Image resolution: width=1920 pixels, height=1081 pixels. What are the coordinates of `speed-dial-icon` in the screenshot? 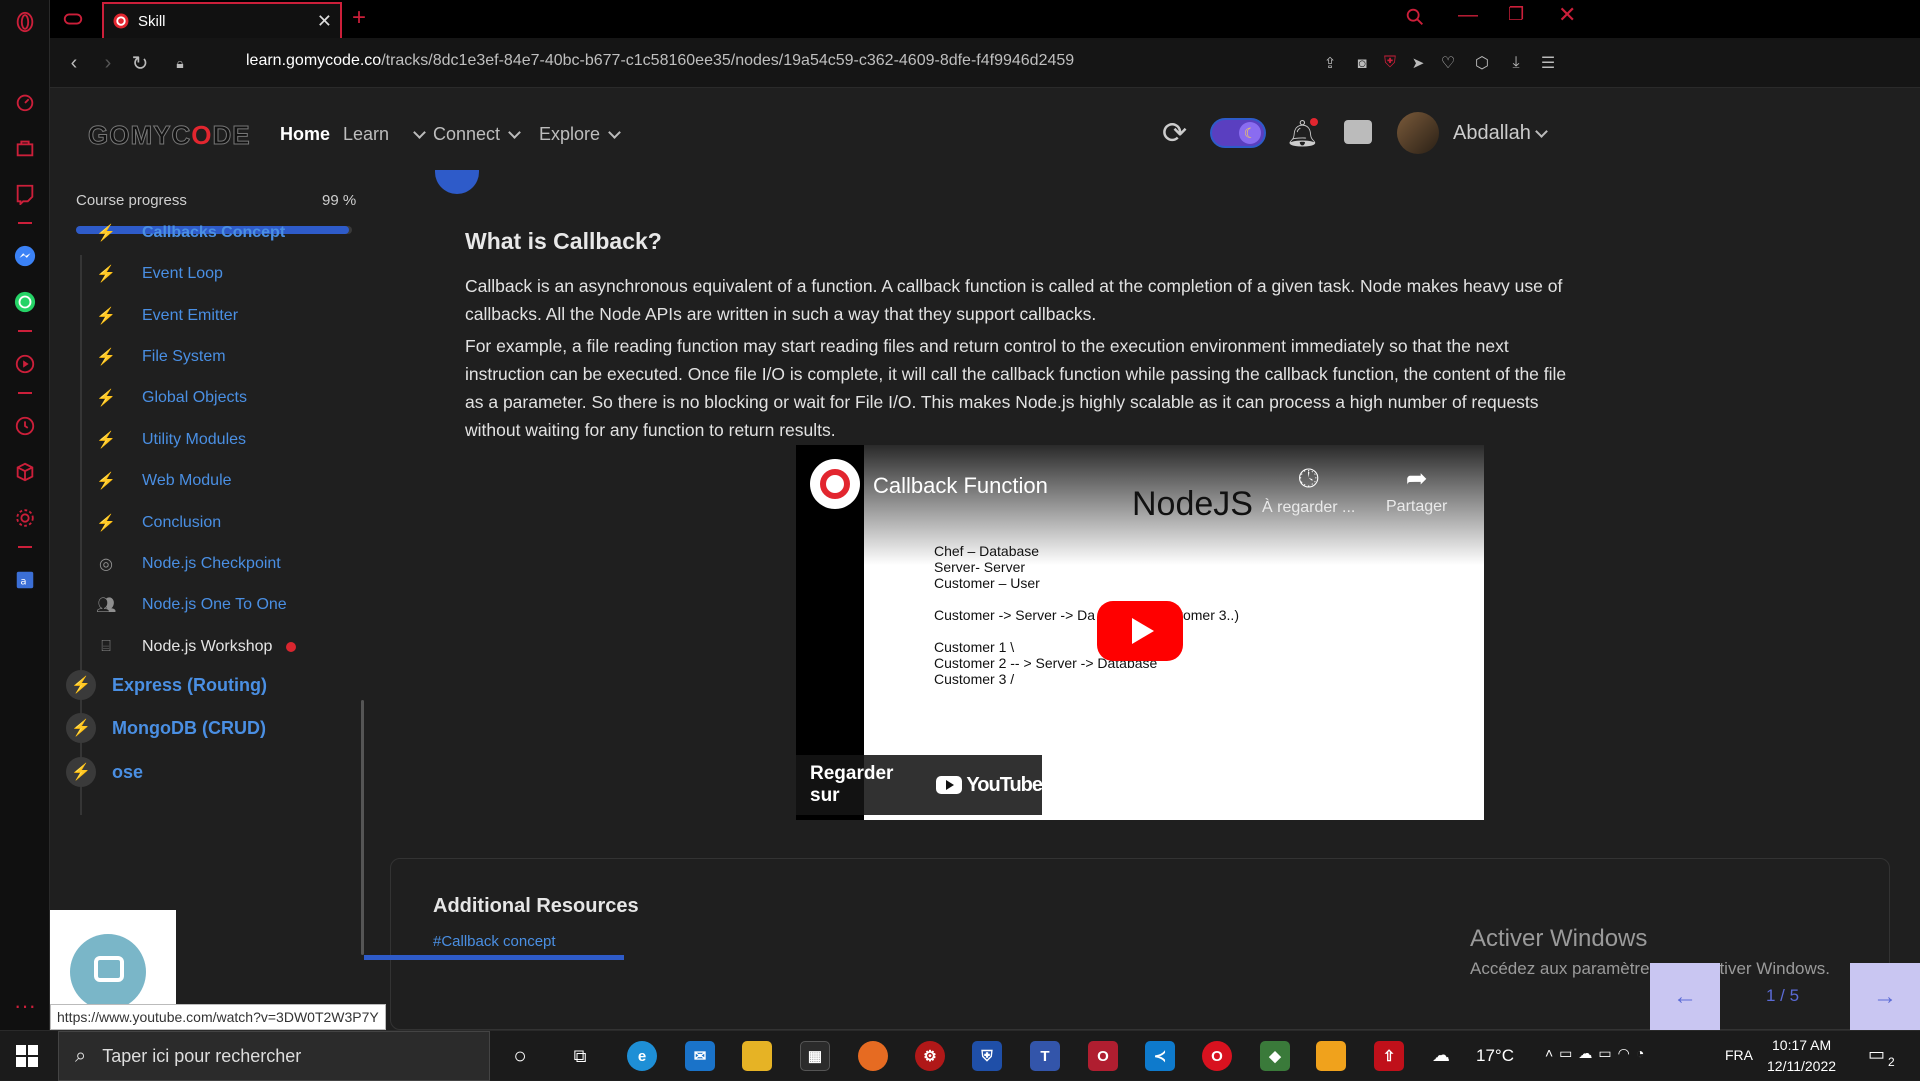 It's located at (25, 102).